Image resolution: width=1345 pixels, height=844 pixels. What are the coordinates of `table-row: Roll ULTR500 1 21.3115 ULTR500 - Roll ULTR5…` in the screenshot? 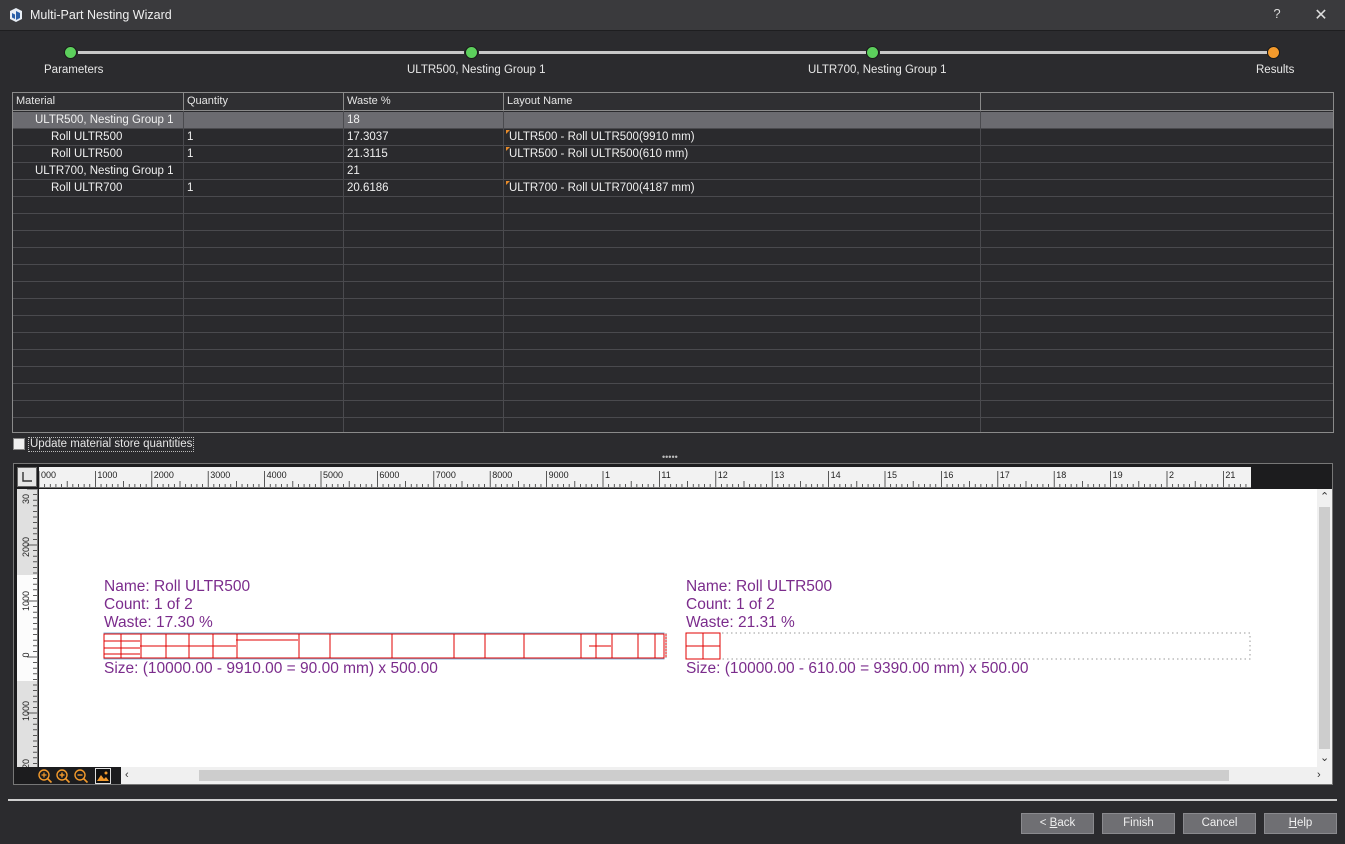 It's located at (673, 154).